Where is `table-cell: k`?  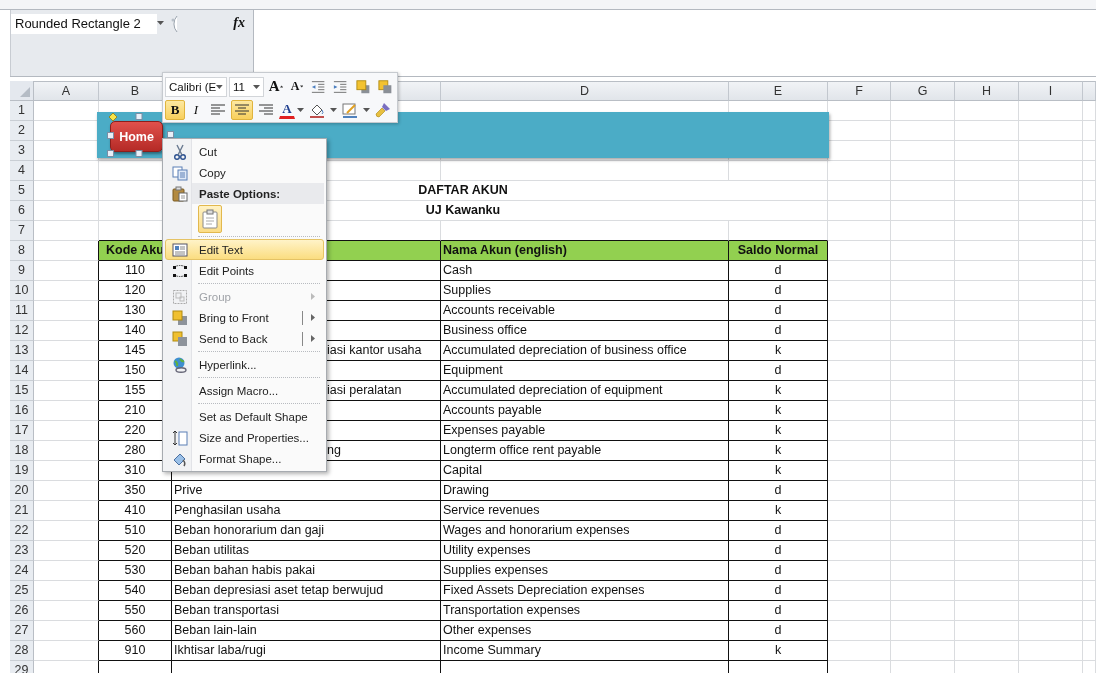 table-cell: k is located at coordinates (778, 391).